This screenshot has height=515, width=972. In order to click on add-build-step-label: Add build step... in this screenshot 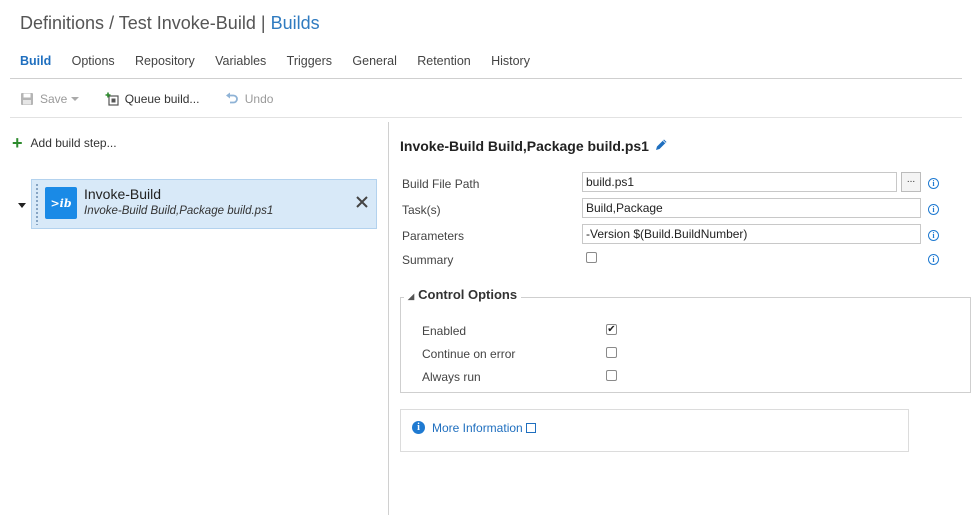, I will do `click(73, 143)`.